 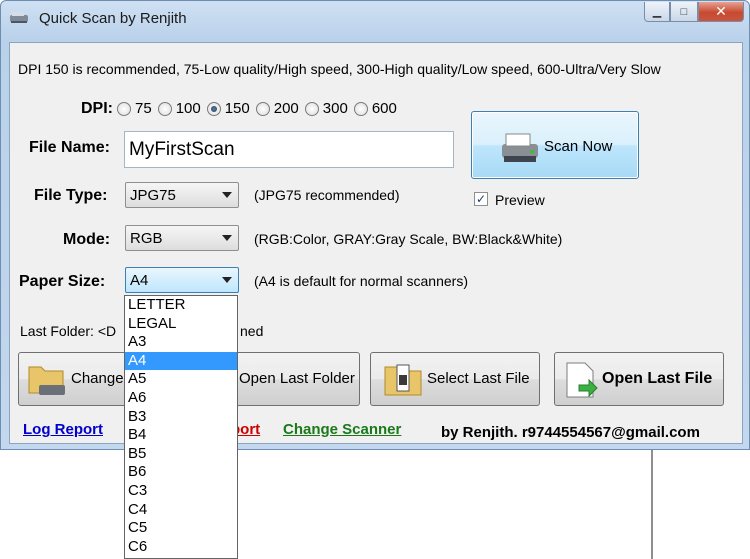 I want to click on paper-size-hint: (A4 is default for normal scanners), so click(x=361, y=281).